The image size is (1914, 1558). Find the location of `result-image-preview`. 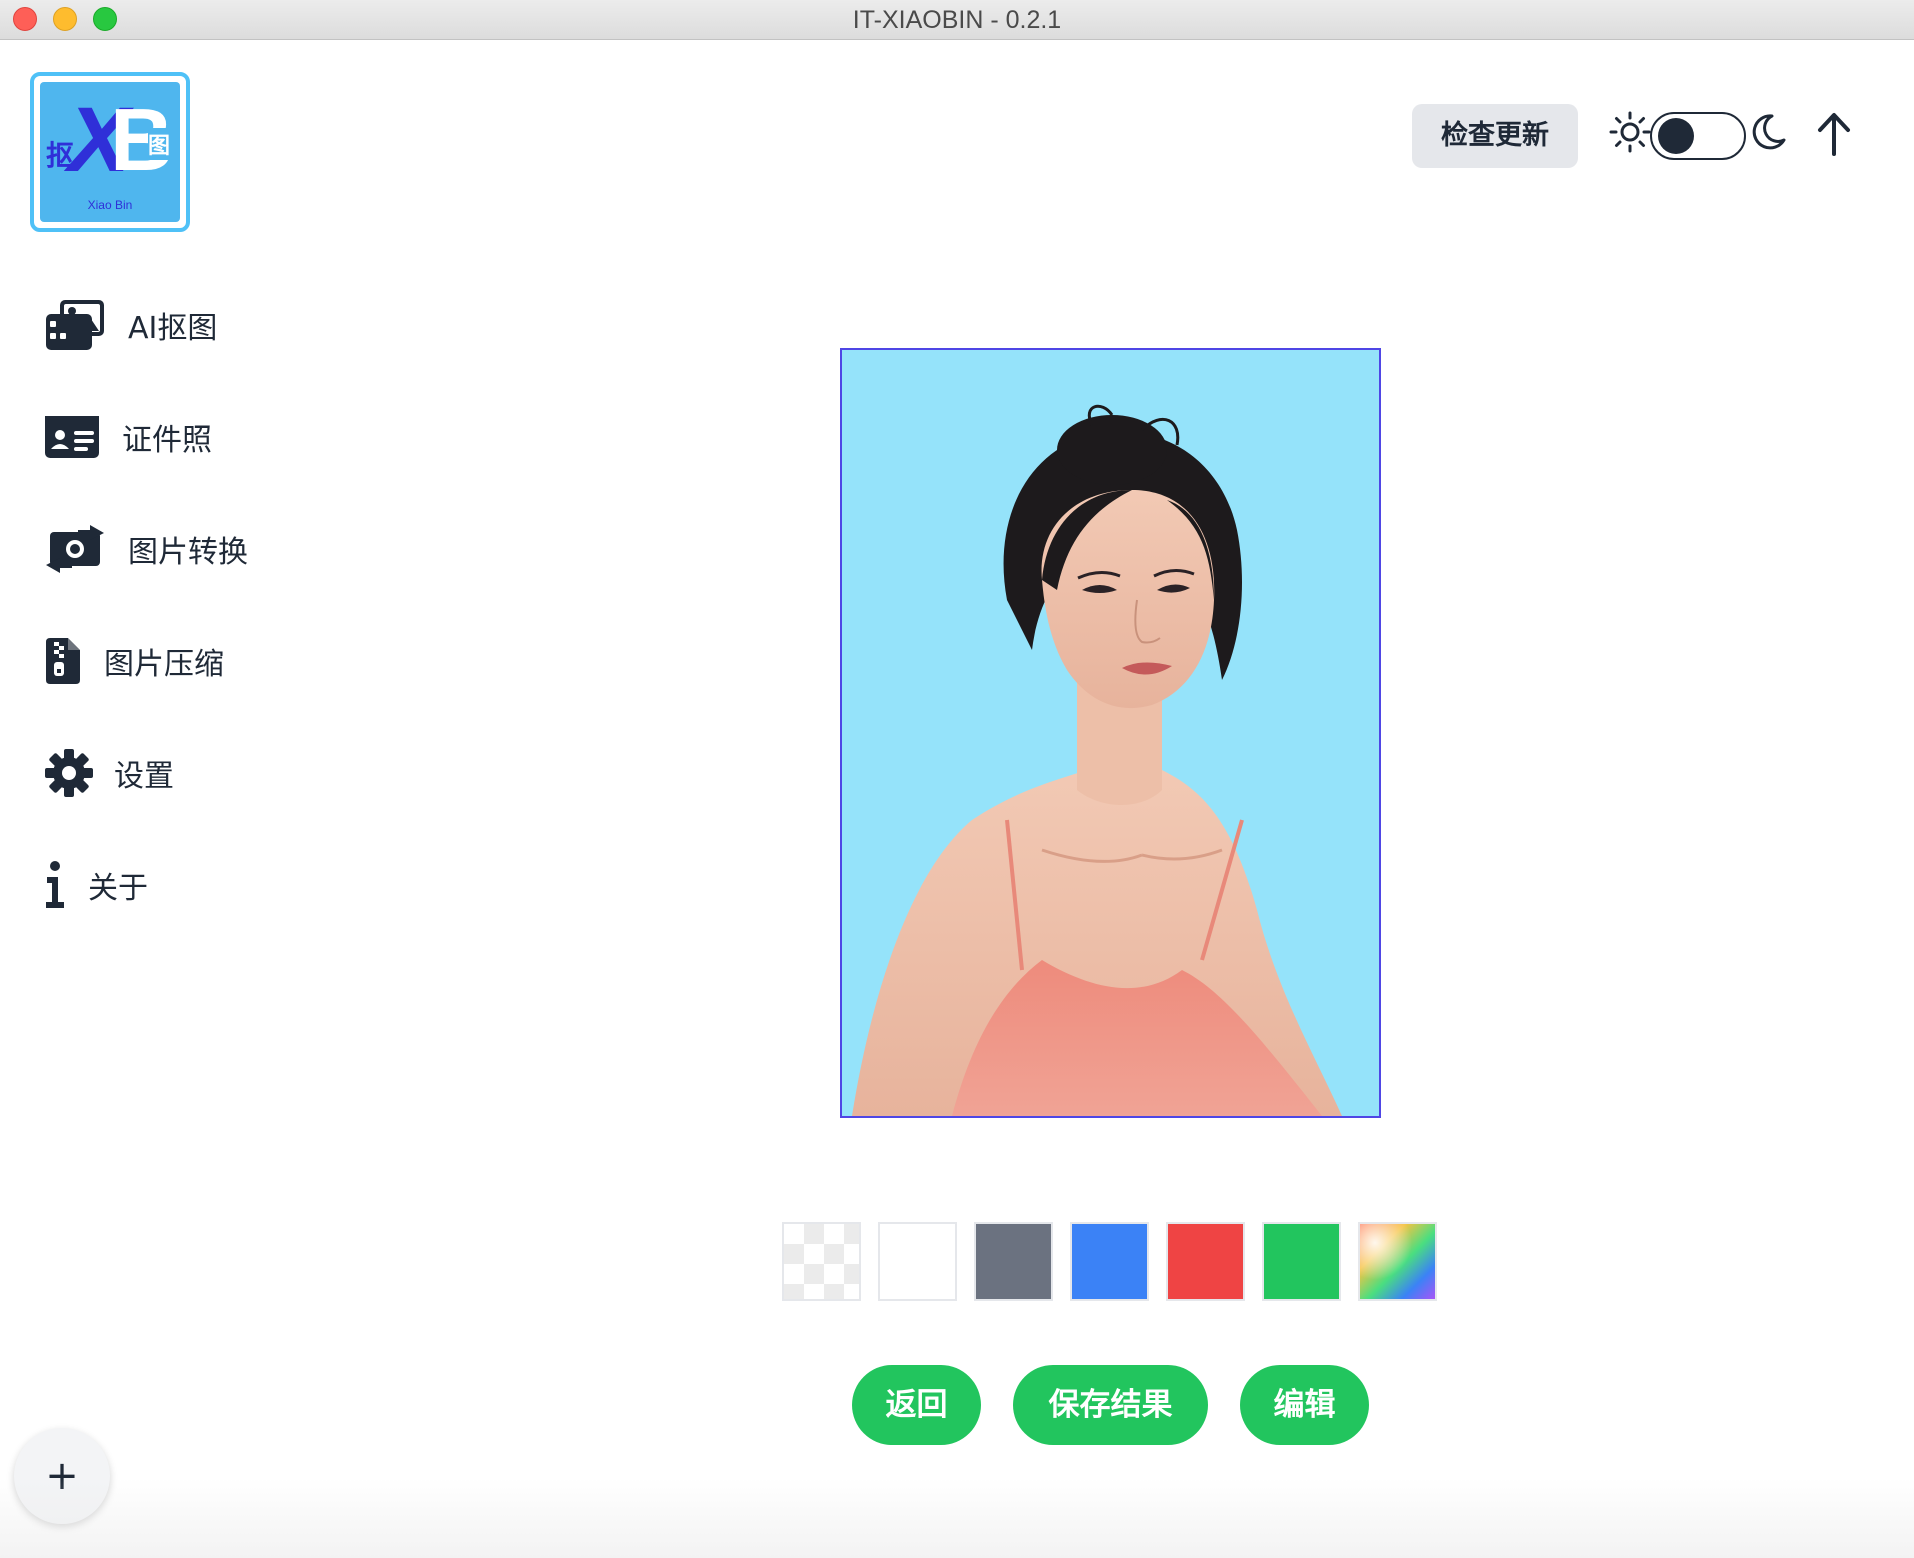

result-image-preview is located at coordinates (1110, 733).